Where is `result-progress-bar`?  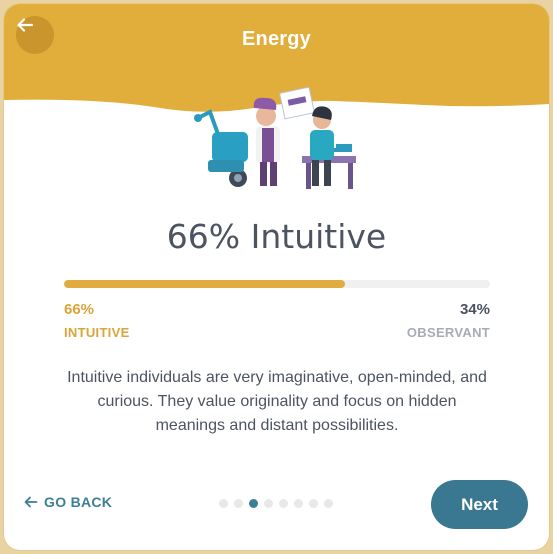 result-progress-bar is located at coordinates (277, 284).